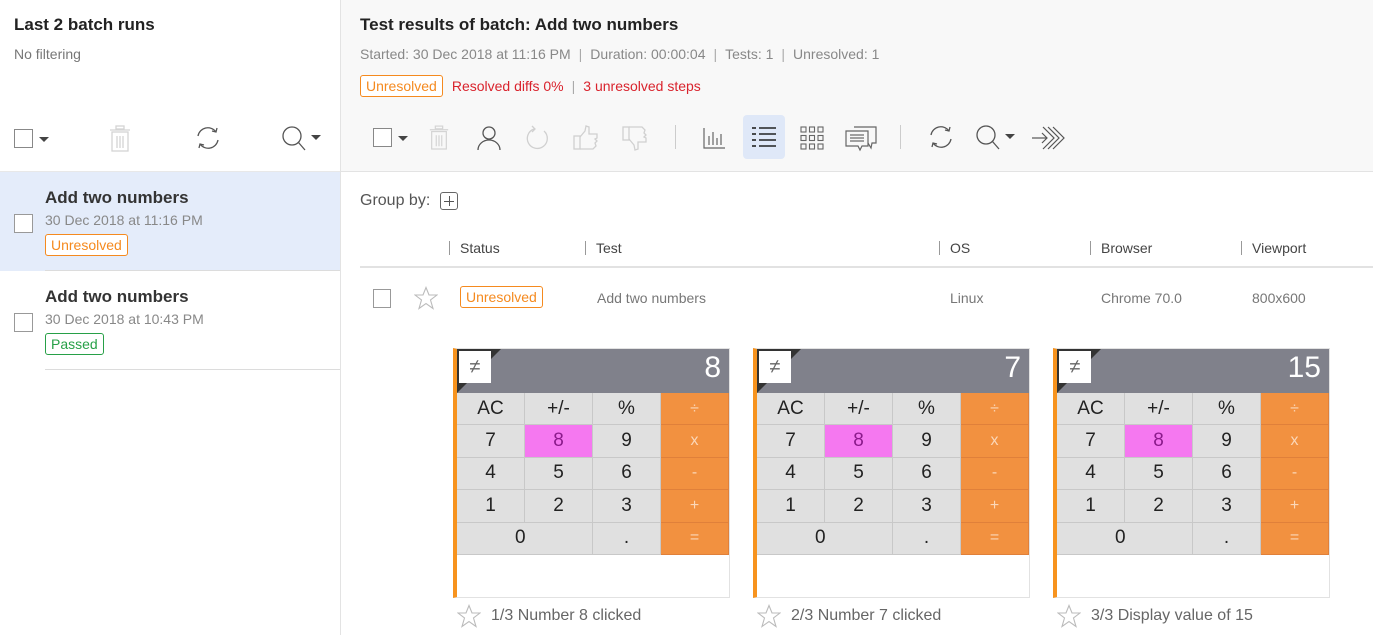  What do you see at coordinates (651, 298) in the screenshot?
I see `test-name: Add two numbers` at bounding box center [651, 298].